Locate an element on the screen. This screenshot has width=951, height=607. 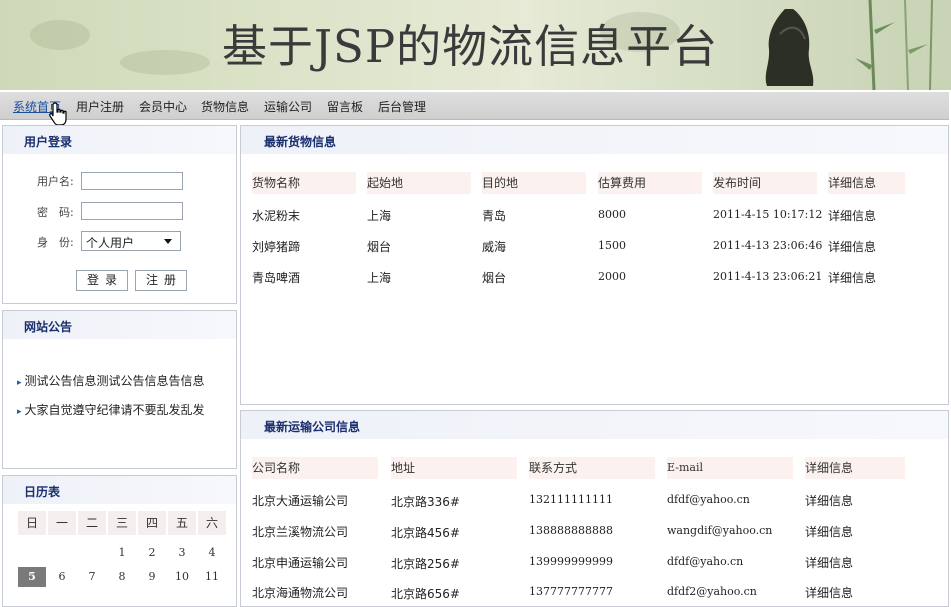
cargo-cell-cost: 1500 is located at coordinates (612, 245).